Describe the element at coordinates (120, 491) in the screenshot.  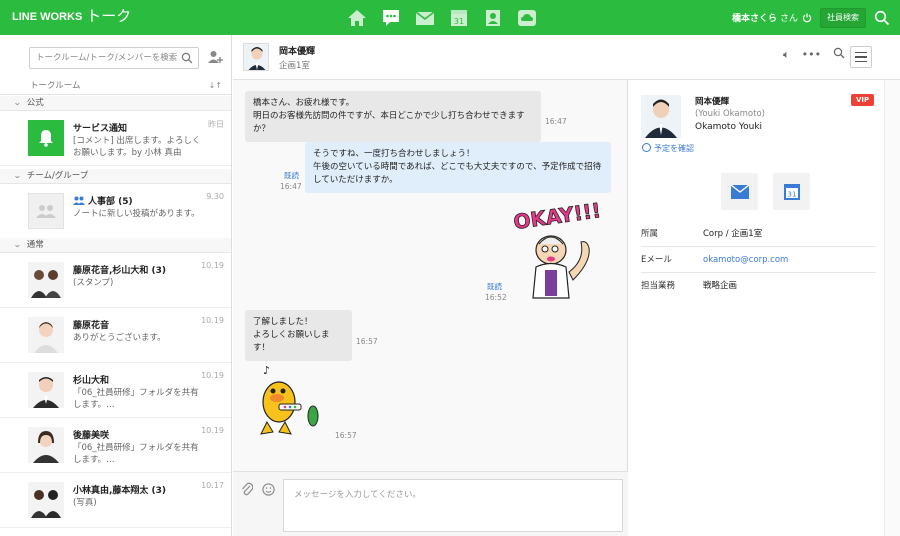
I see `room-name: 小林真由,藤本翔太 (3)` at that location.